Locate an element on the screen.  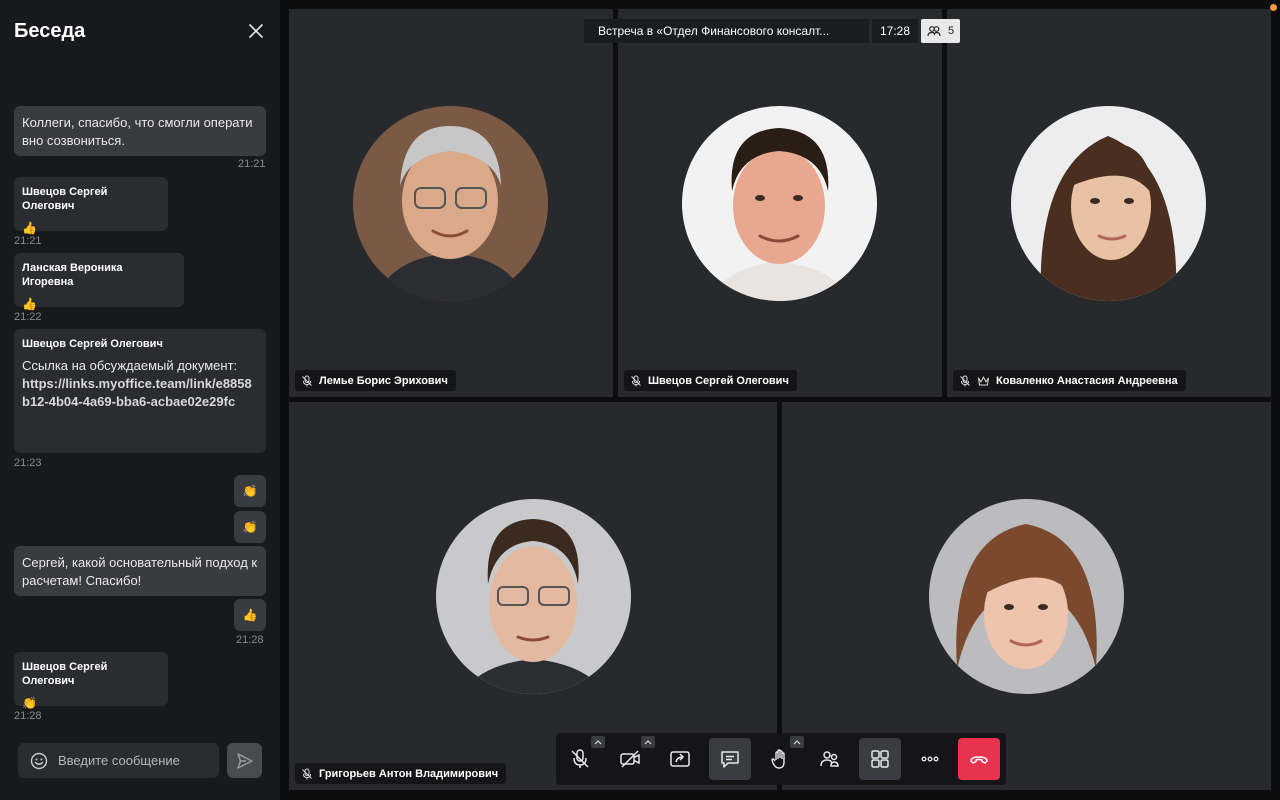
meeting-duration: 17:28 is located at coordinates (895, 31).